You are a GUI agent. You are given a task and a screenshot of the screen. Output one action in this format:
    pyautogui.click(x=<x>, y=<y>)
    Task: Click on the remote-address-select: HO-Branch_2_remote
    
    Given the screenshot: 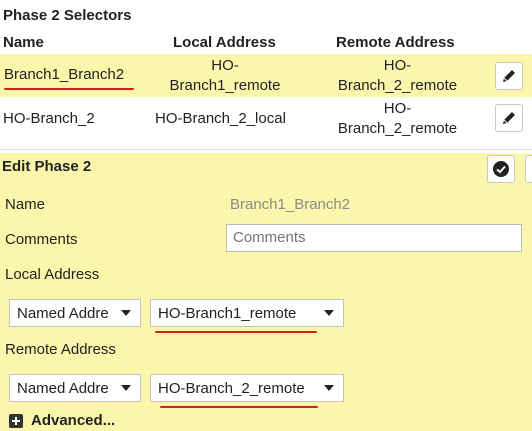 What is the action you would take?
    pyautogui.click(x=247, y=388)
    